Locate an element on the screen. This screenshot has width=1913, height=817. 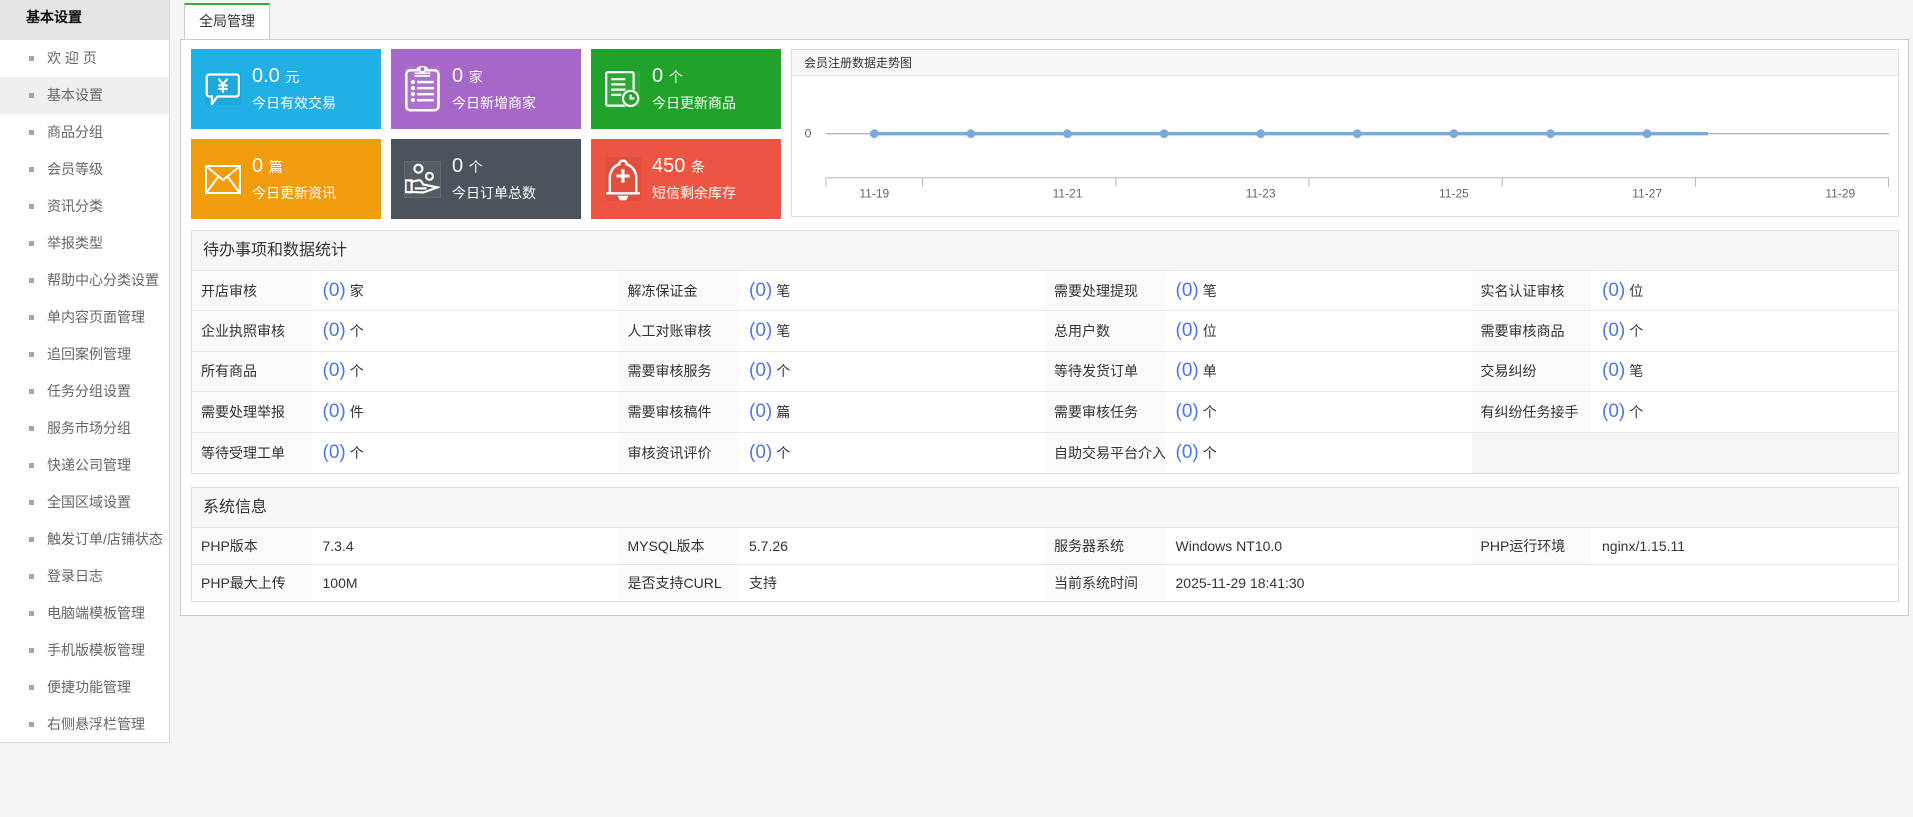
svg-text: 0 is located at coordinates (808, 134).